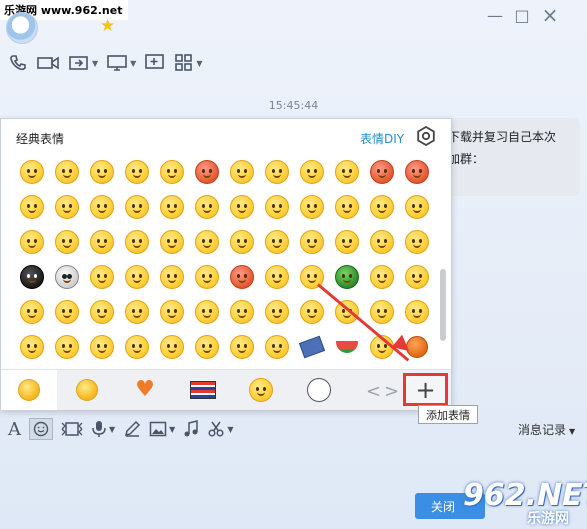 Image resolution: width=587 pixels, height=529 pixels. Describe the element at coordinates (132, 429) in the screenshot. I see `doodle-button` at that location.